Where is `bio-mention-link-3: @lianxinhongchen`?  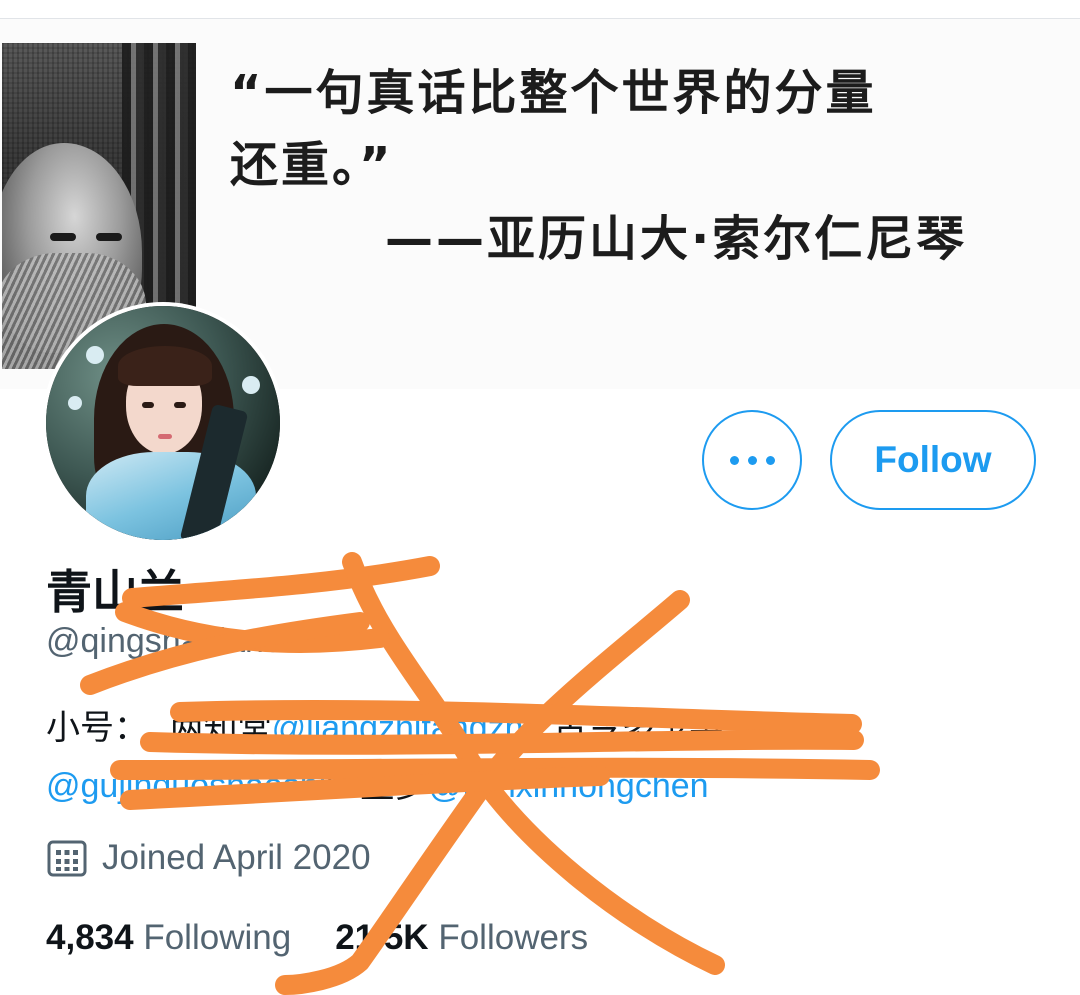
bio-mention-link-3: @lianxinhongchen is located at coordinates (568, 786).